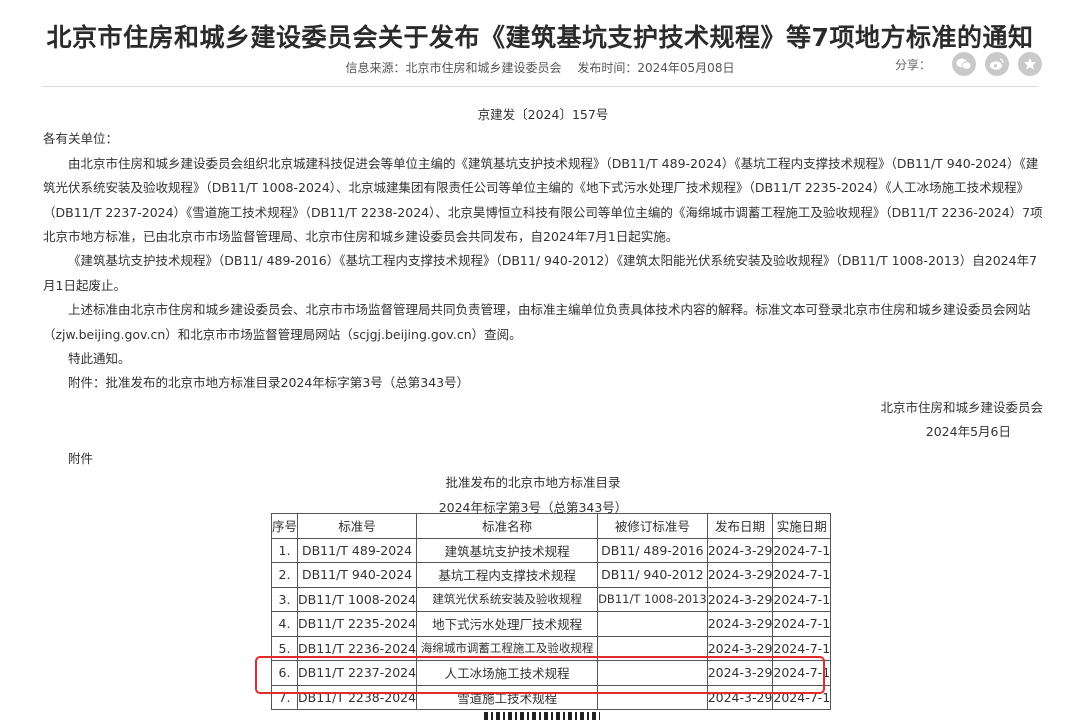 The image size is (1080, 720). Describe the element at coordinates (284, 697) in the screenshot. I see `row-index: 7.` at that location.